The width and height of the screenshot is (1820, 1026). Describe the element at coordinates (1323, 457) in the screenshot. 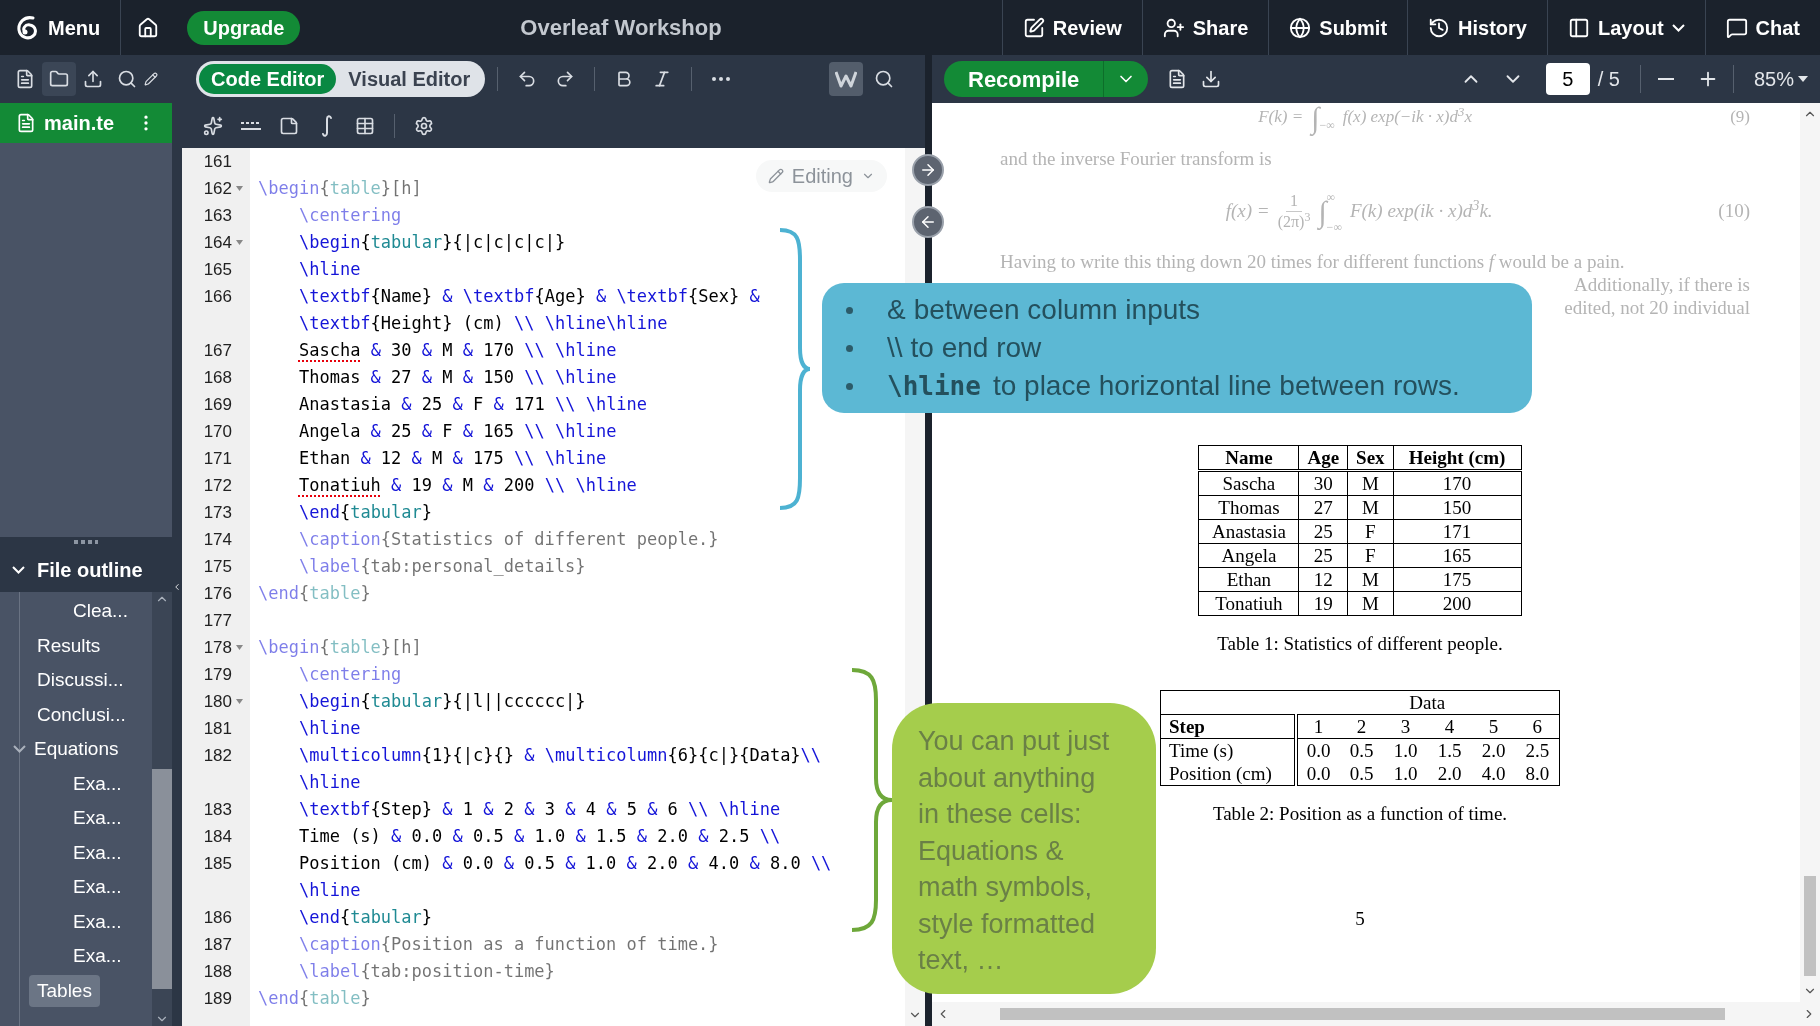

I see `table-header-cell: Age` at that location.